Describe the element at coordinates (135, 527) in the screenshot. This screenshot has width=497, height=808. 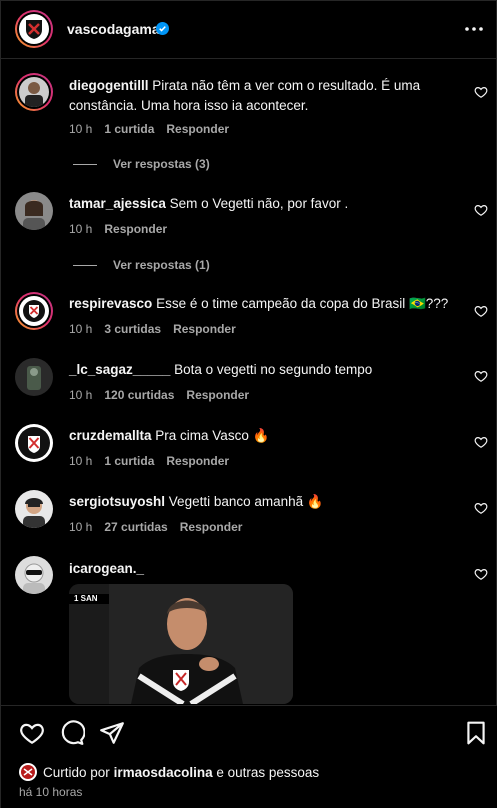
I see `comment-likes: 27 curtidas` at that location.